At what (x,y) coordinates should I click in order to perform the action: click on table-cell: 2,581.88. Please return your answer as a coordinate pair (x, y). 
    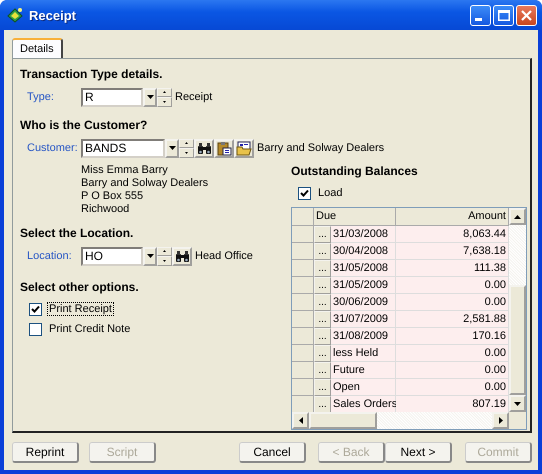
    Looking at the image, I should click on (452, 319).